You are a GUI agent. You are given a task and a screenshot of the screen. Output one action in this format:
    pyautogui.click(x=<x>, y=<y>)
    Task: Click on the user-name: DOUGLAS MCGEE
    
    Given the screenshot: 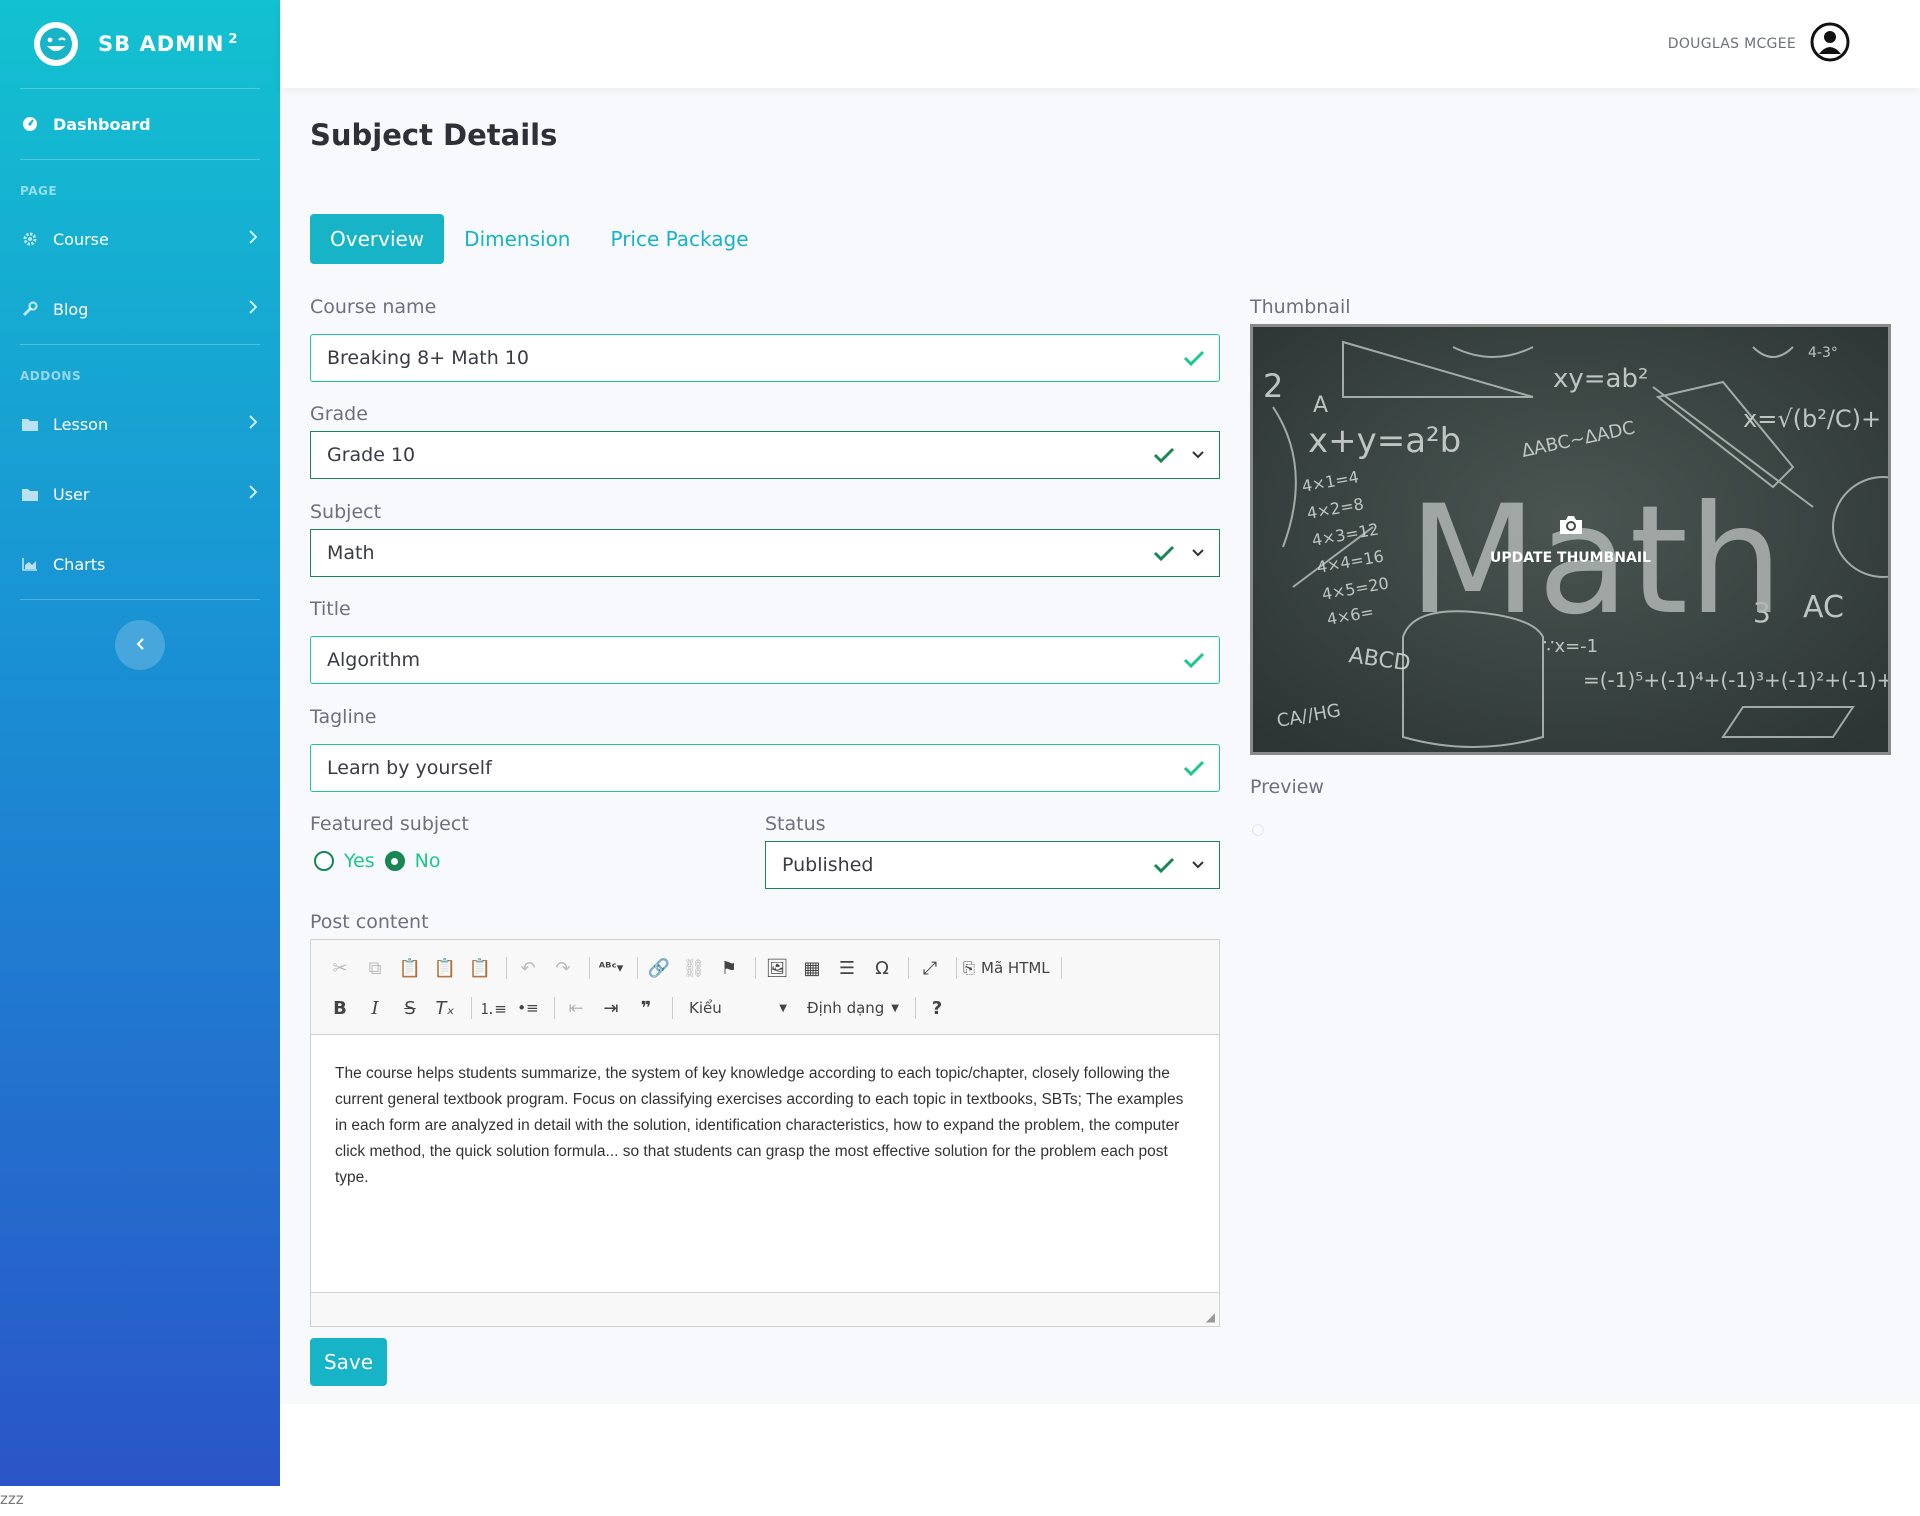 What is the action you would take?
    pyautogui.click(x=1732, y=44)
    